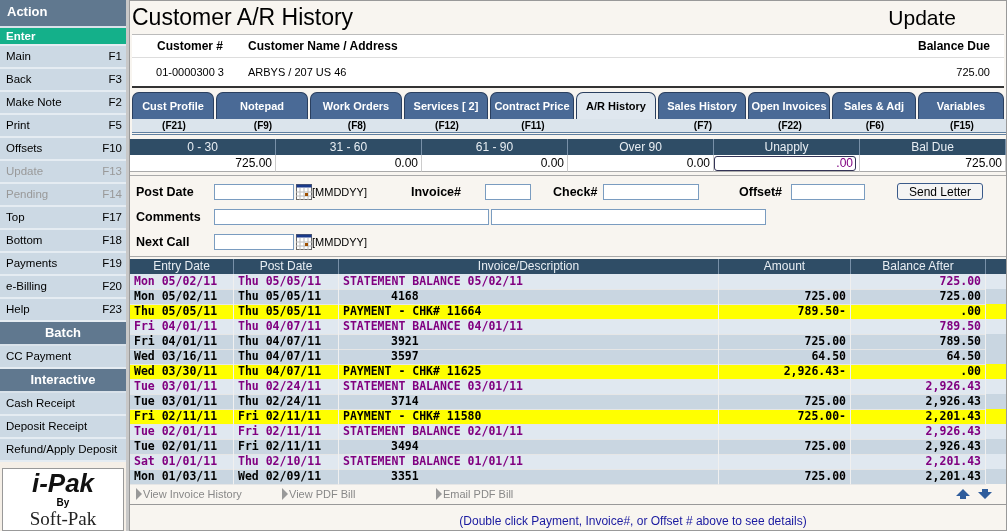  What do you see at coordinates (789, 105) in the screenshot?
I see `tab: Open Invoices` at bounding box center [789, 105].